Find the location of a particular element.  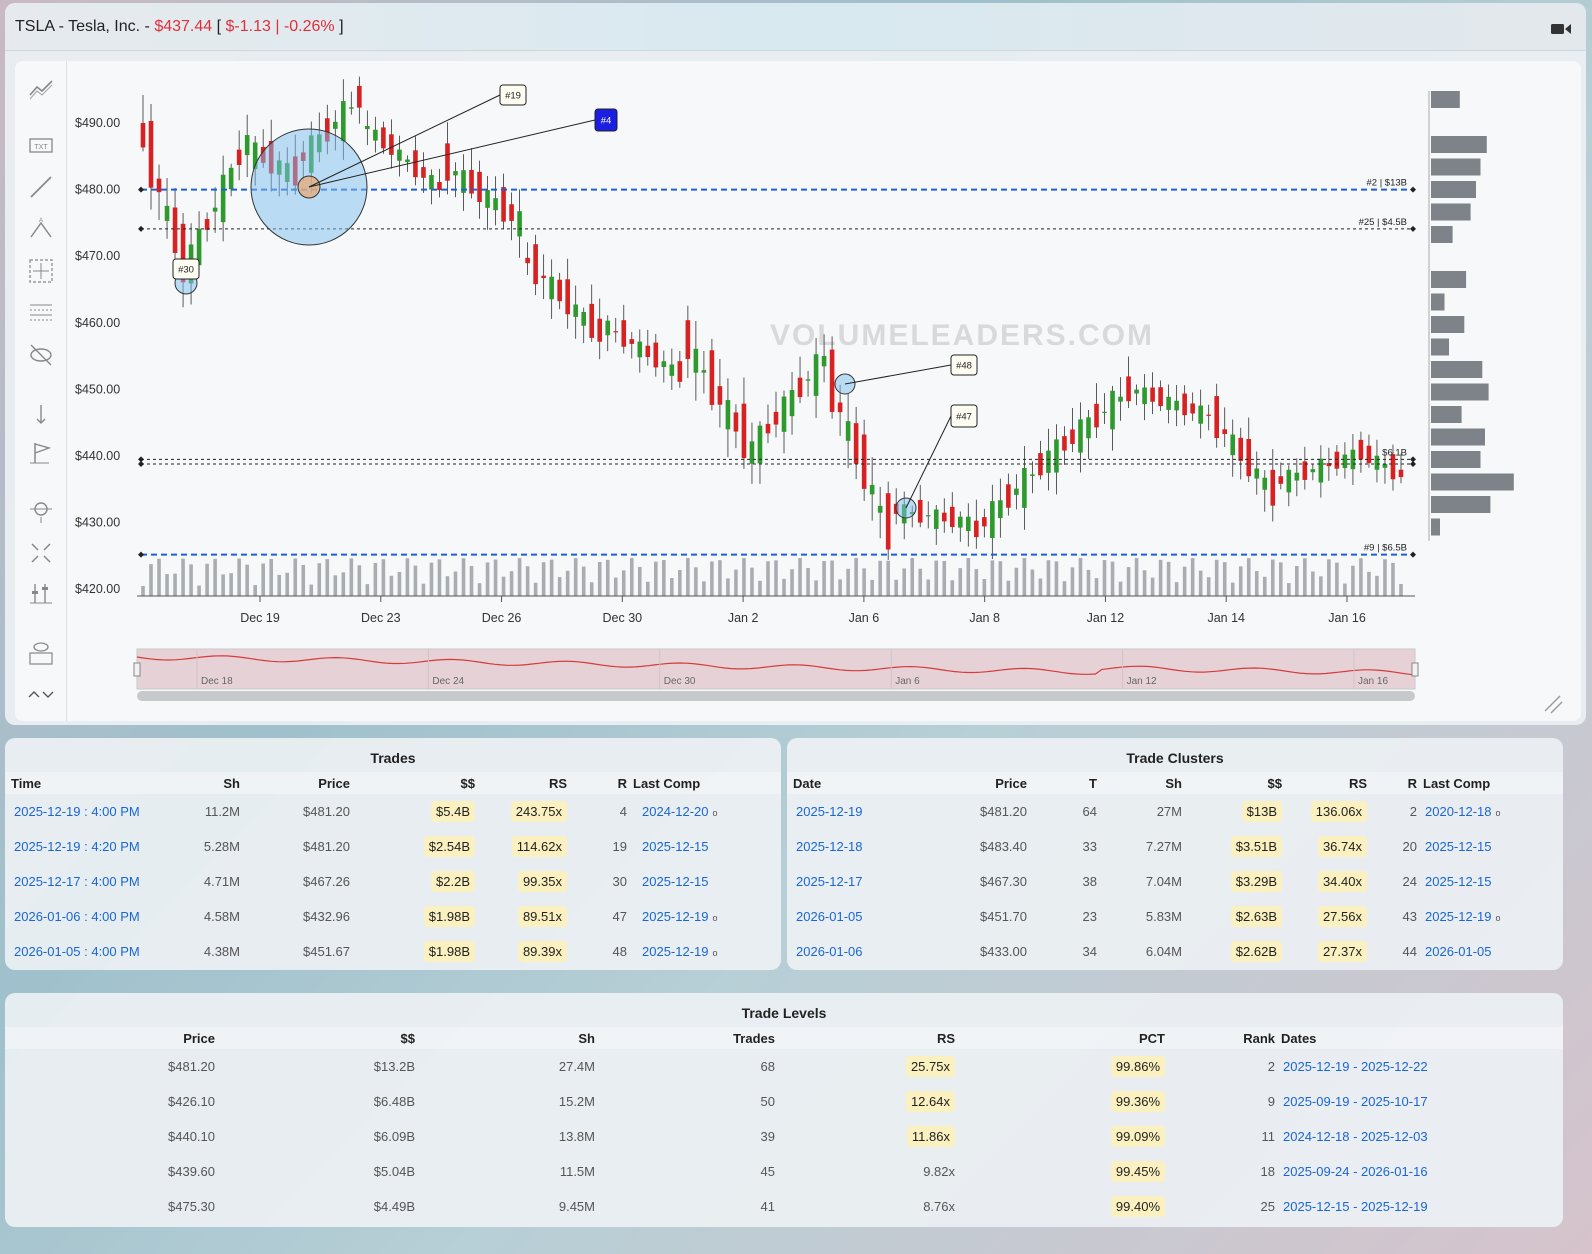

level-dates: 2025-12-19 - 2025-12-22 is located at coordinates (1355, 1066).